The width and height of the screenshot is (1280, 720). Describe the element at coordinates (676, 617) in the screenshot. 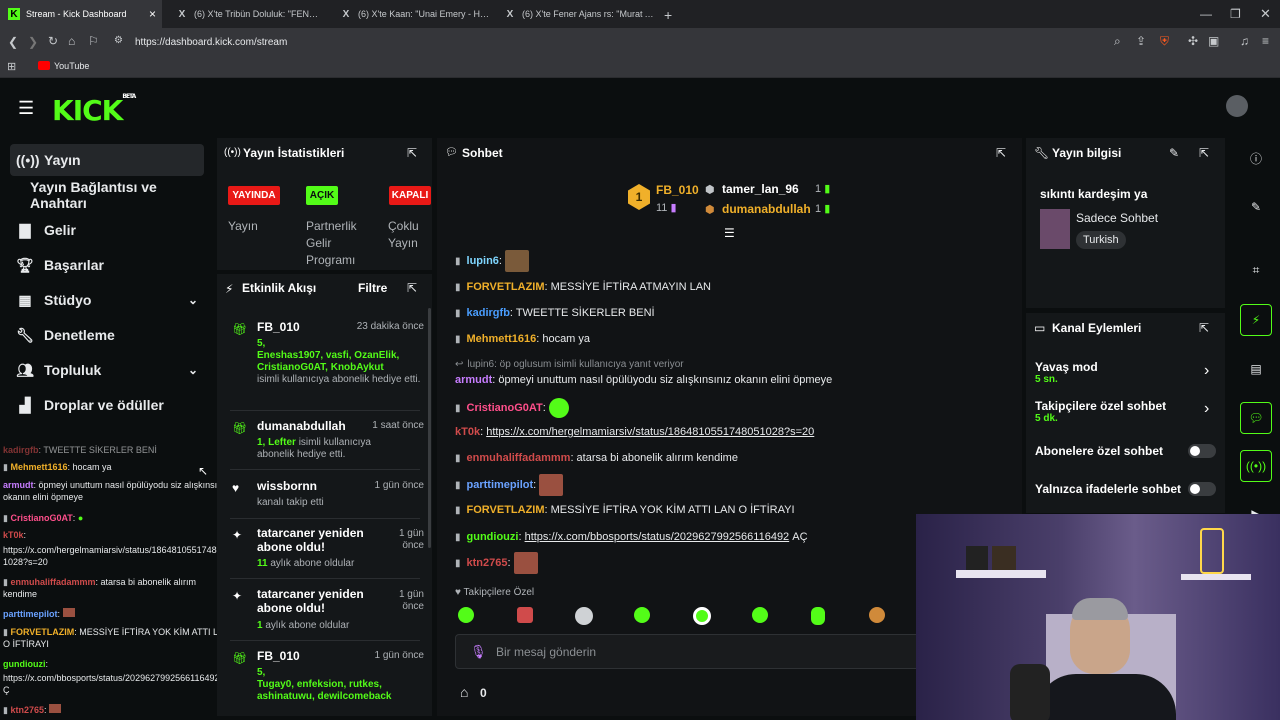

I see `emote-picker-row` at that location.